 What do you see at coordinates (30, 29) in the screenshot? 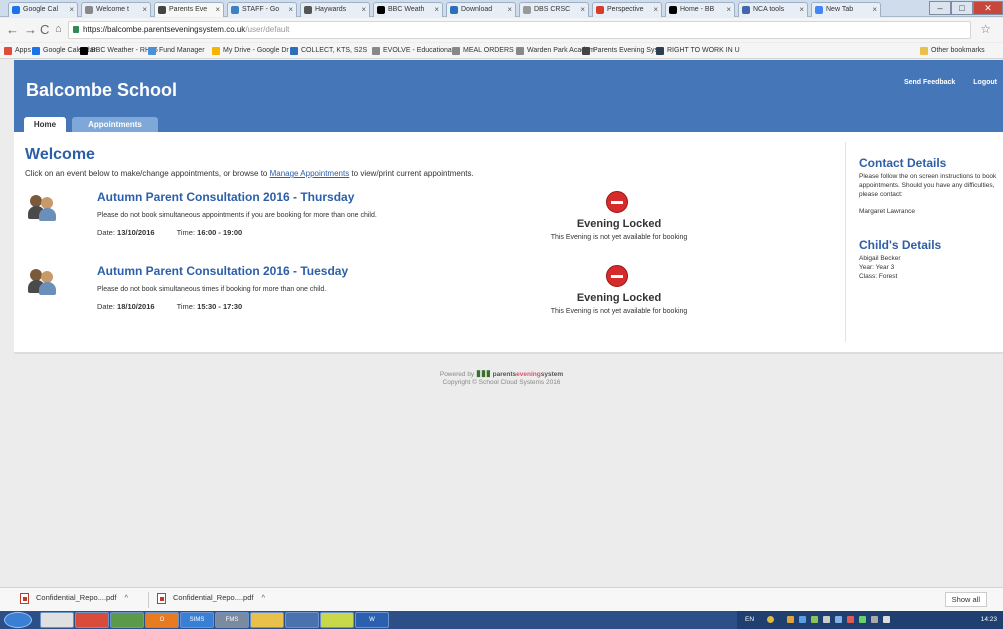
I see `forward-icon: →` at bounding box center [30, 29].